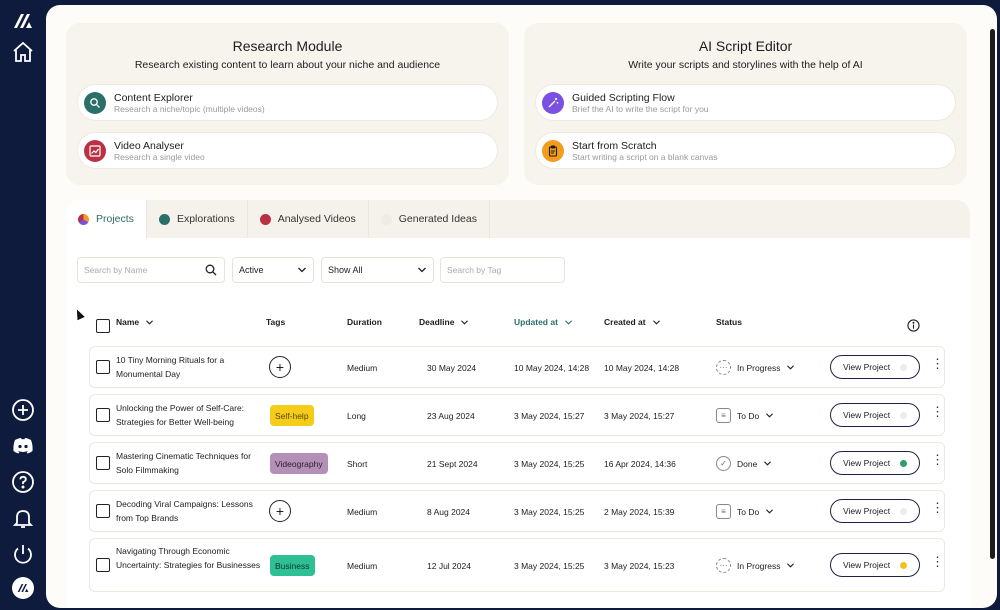 Image resolution: width=1000 pixels, height=610 pixels. What do you see at coordinates (308, 219) in the screenshot?
I see `tab-analysed-videos: Analysed Videos` at bounding box center [308, 219].